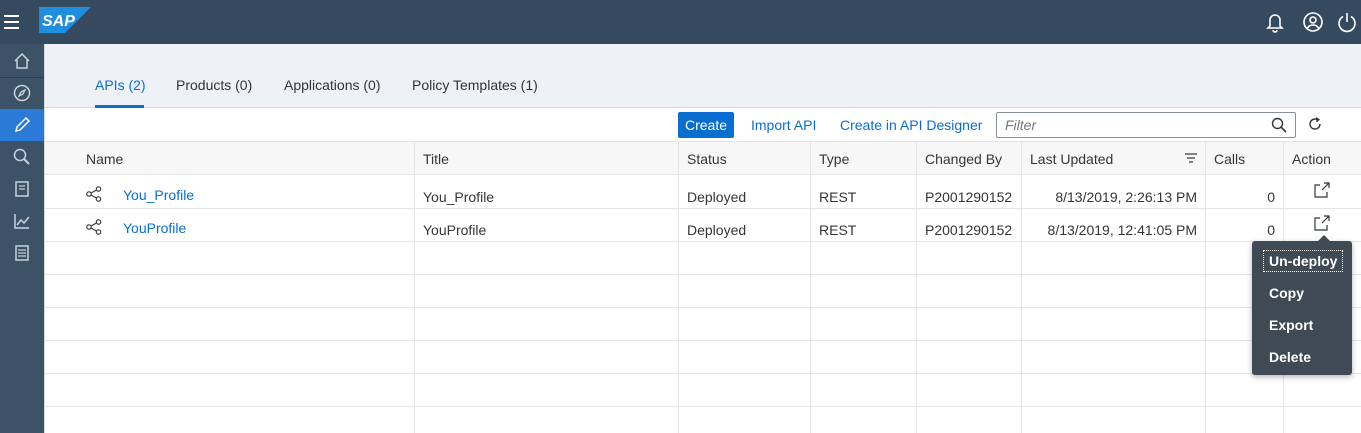  What do you see at coordinates (1191, 158) in the screenshot?
I see `sort-icon` at bounding box center [1191, 158].